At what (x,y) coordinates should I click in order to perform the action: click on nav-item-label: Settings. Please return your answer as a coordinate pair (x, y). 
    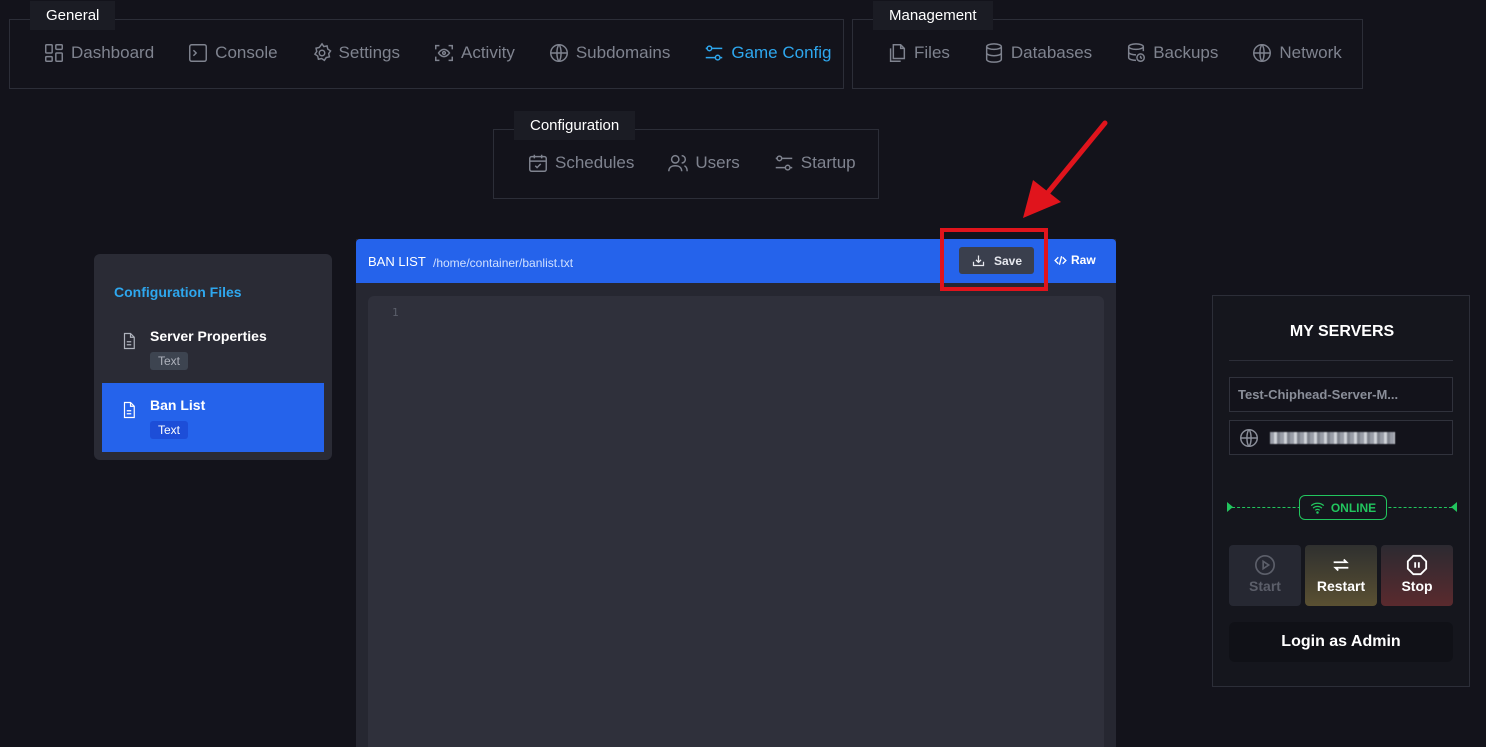
    Looking at the image, I should click on (369, 52).